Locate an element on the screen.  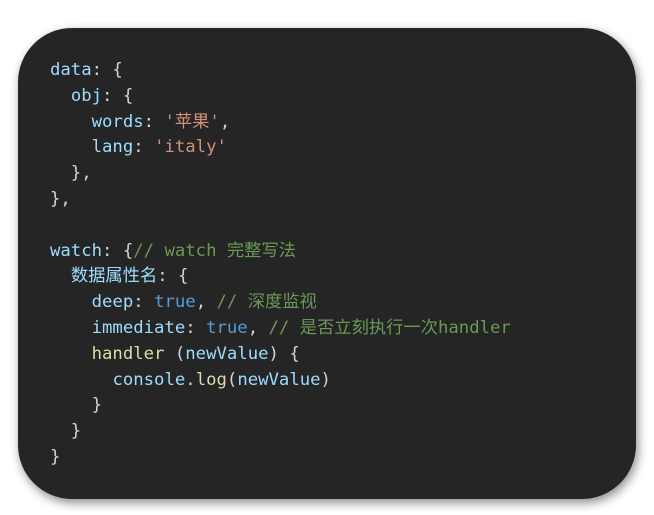
code-line: console.log(newValue) is located at coordinates (280, 381).